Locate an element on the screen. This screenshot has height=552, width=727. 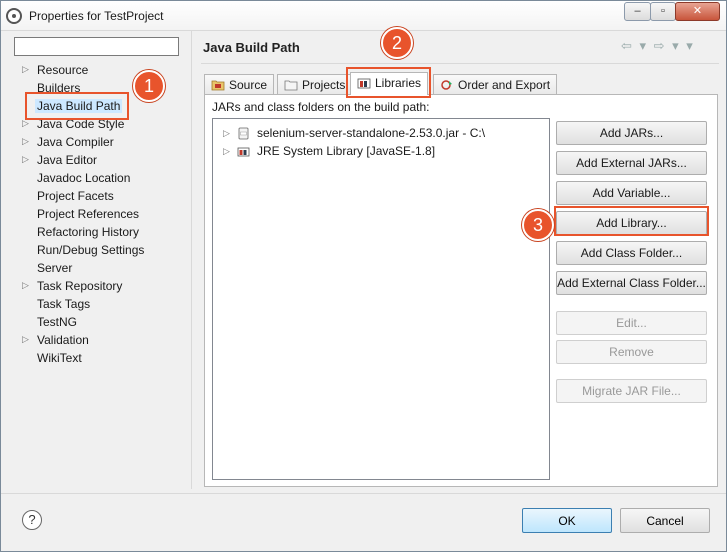
title-bar: Properties for TestProject ‒ ▫ ✕ is located at coordinates (363, 16).